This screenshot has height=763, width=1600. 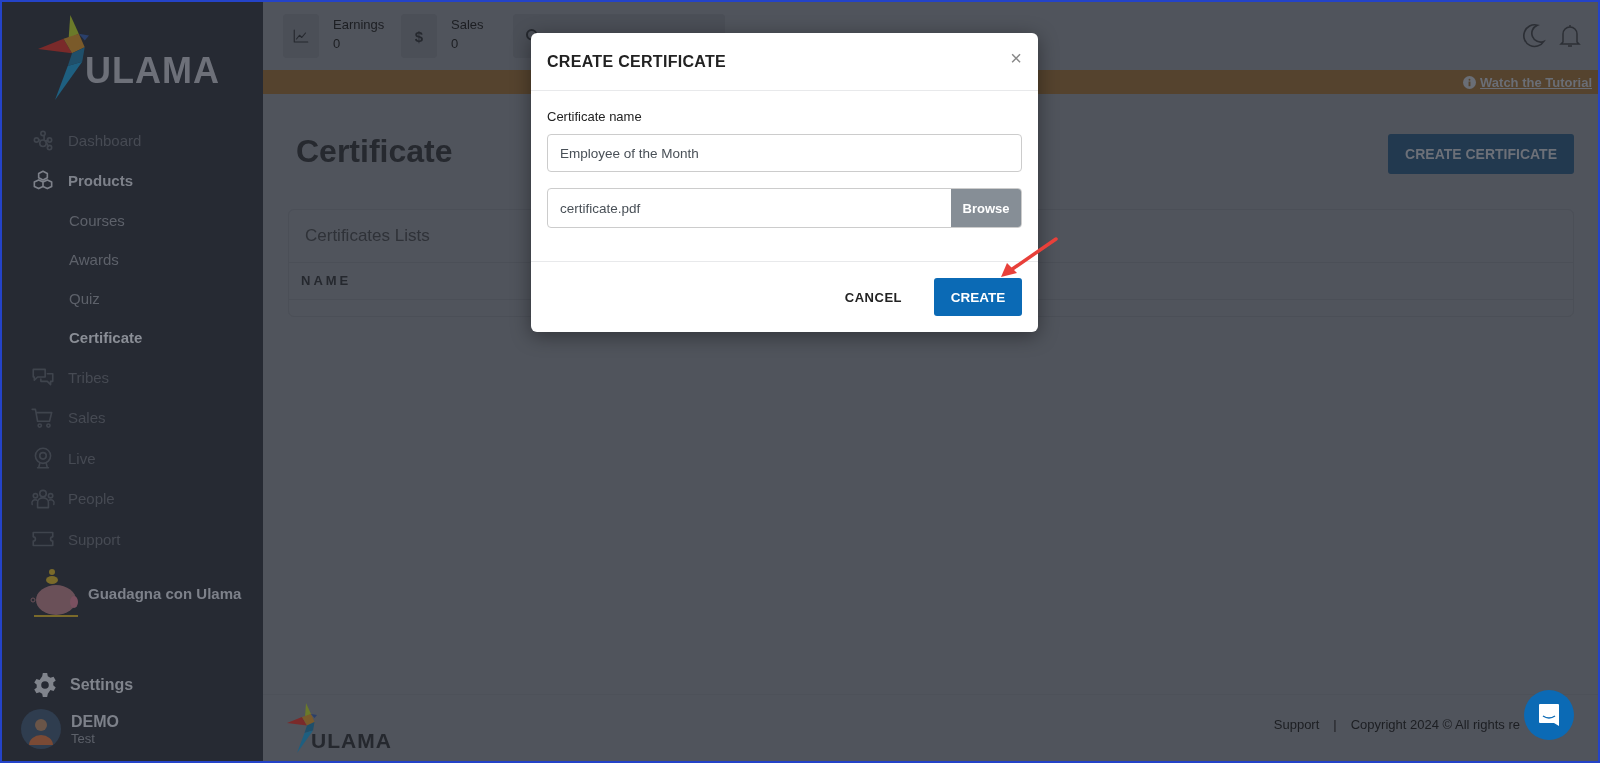 What do you see at coordinates (595, 116) in the screenshot?
I see `field-label: Certificate name` at bounding box center [595, 116].